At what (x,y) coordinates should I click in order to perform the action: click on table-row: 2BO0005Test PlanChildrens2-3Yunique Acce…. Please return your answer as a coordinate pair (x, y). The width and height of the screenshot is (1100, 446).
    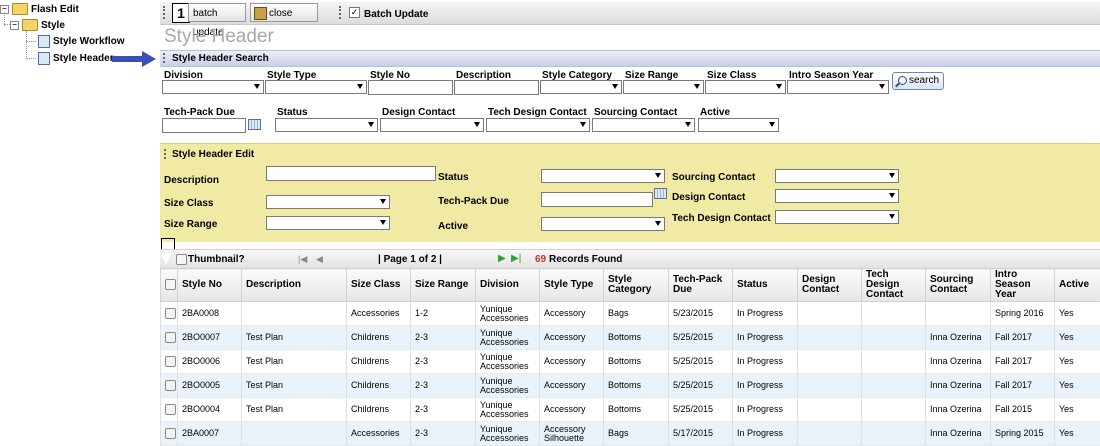
    Looking at the image, I should click on (630, 386).